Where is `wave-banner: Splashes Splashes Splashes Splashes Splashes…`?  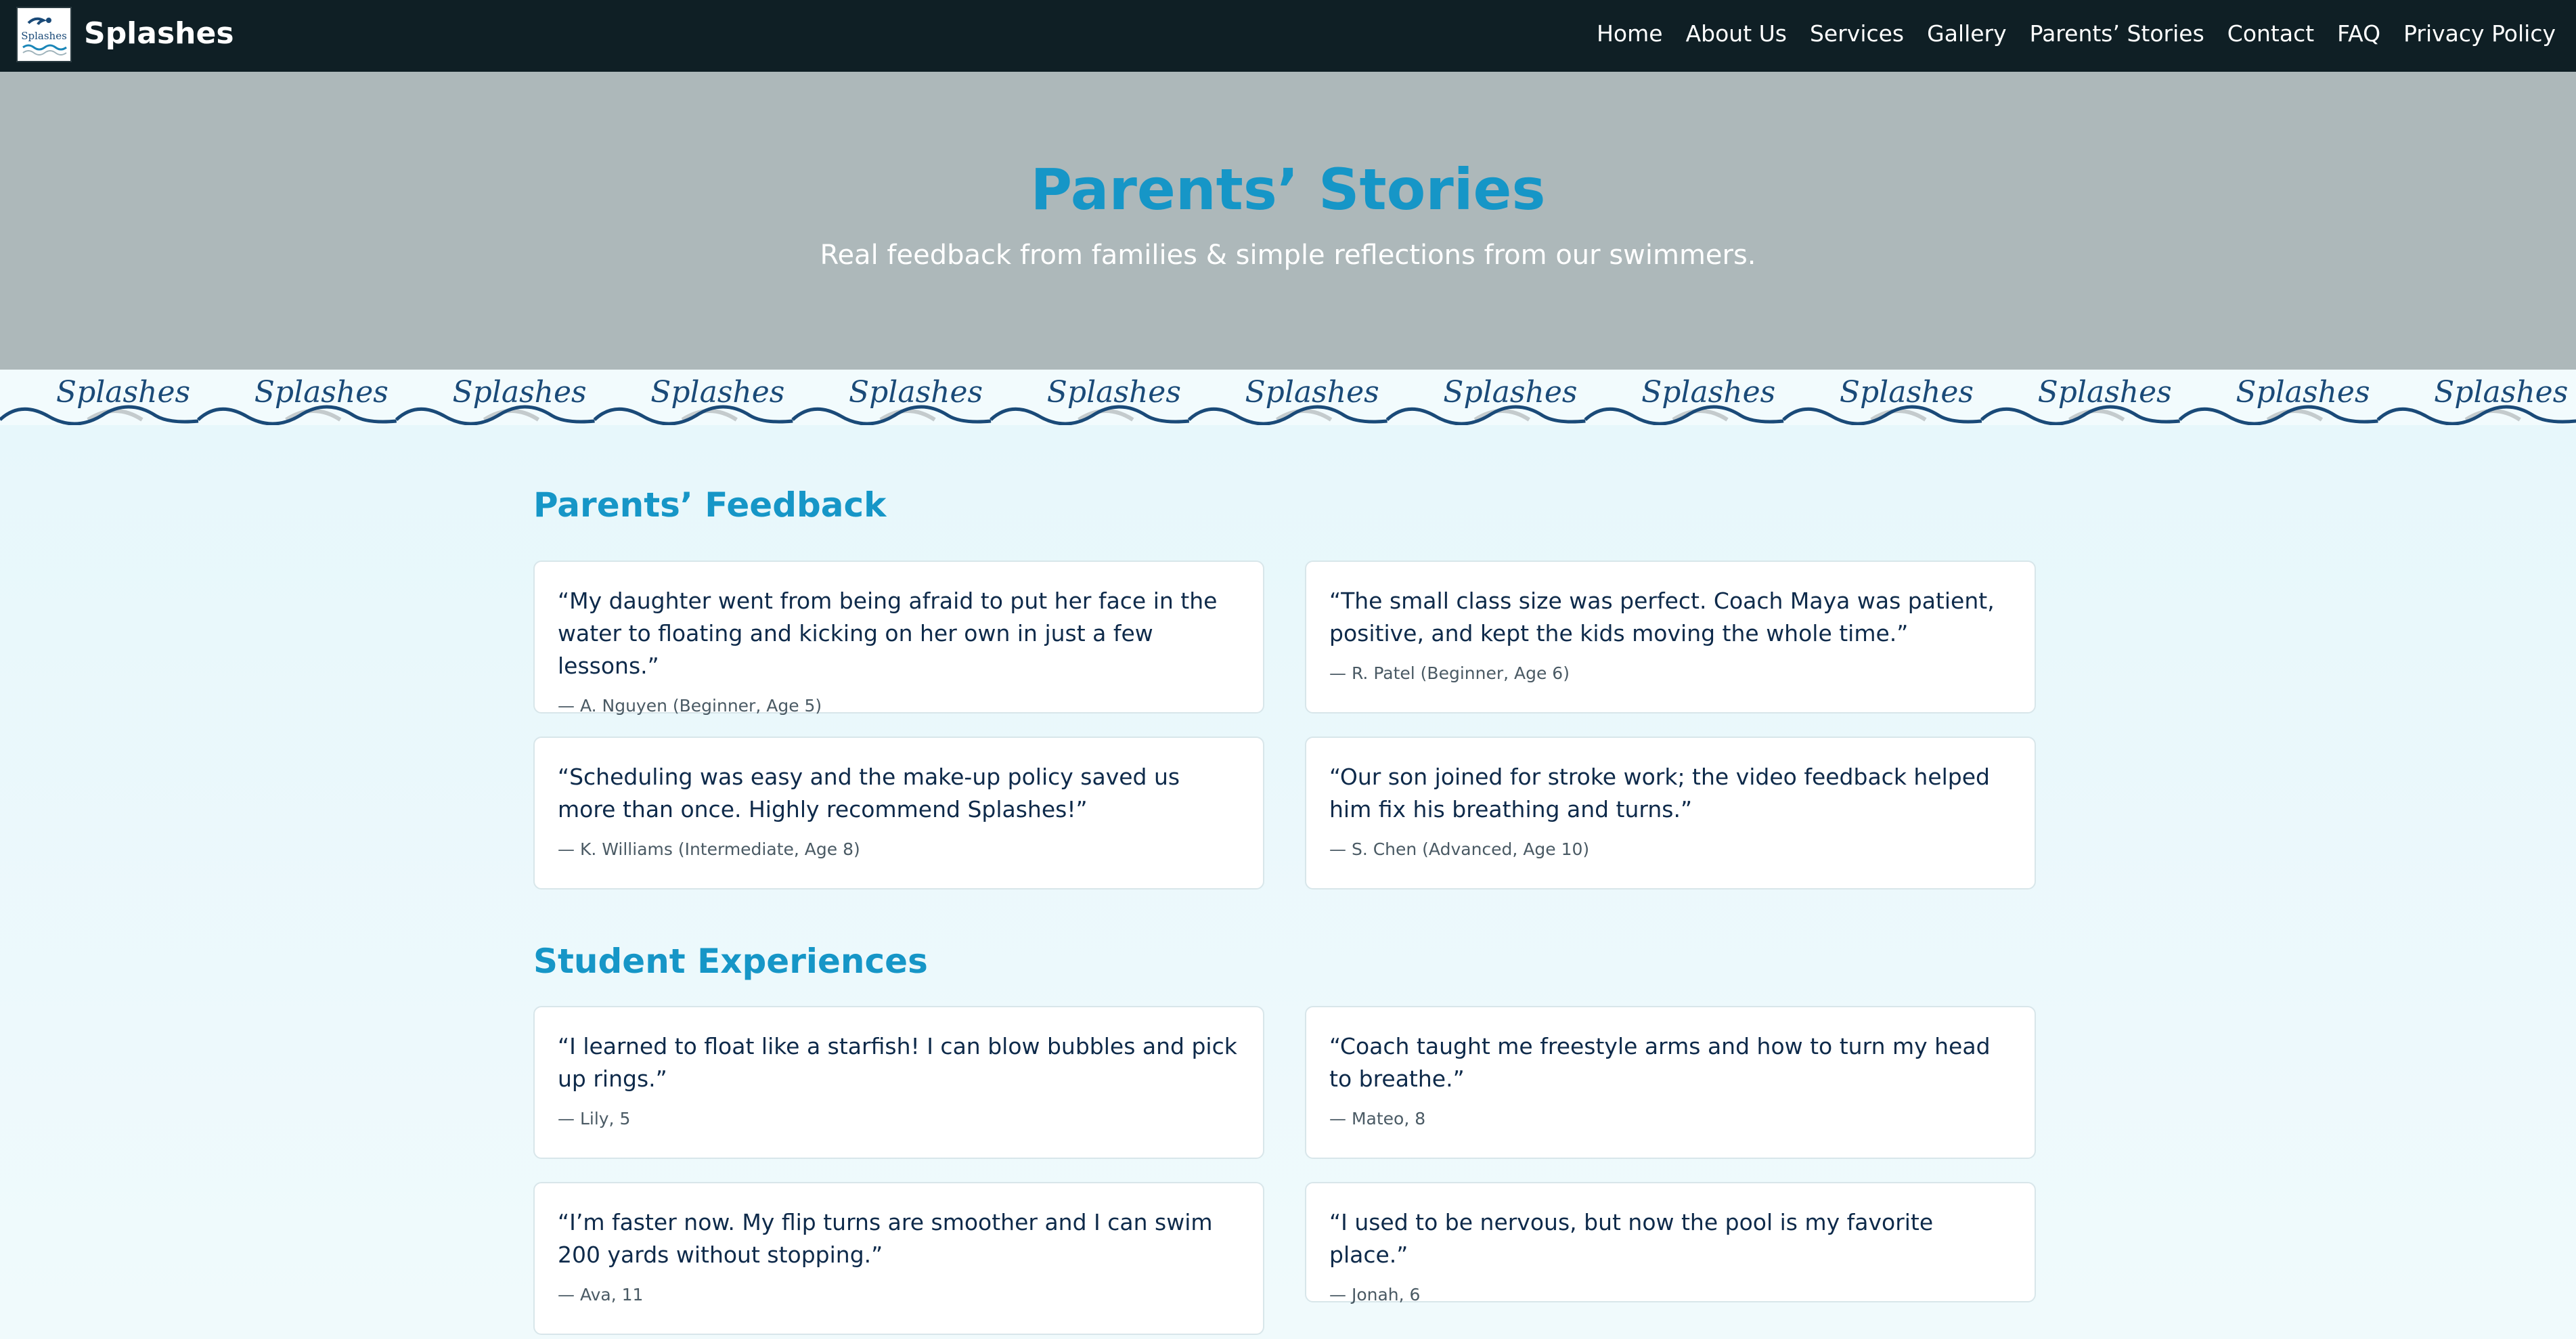
wave-banner: Splashes Splashes Splashes Splashes Splashes… is located at coordinates (1288, 397).